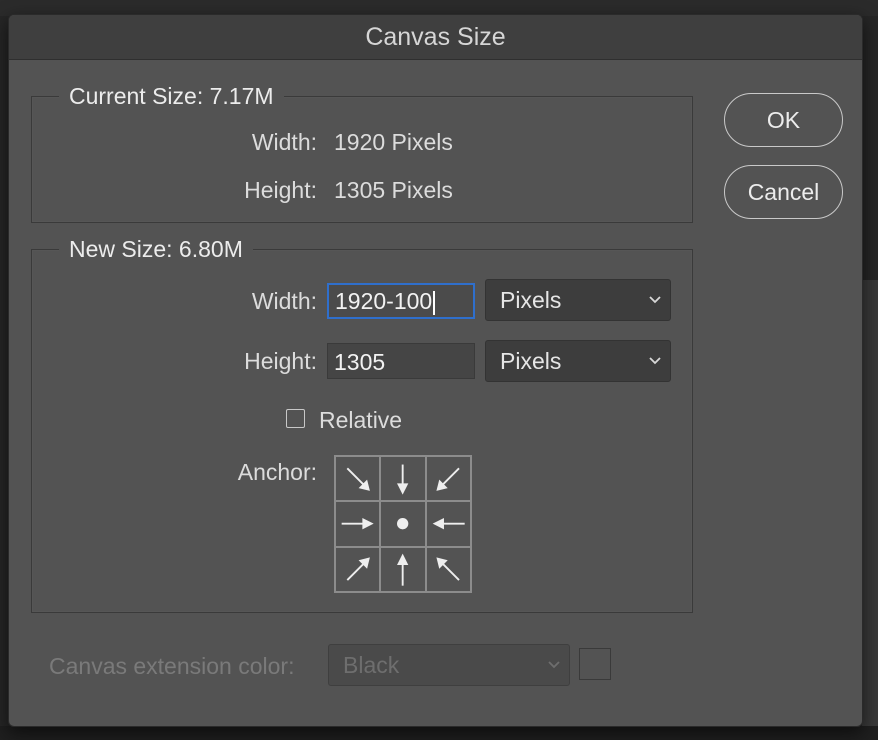  Describe the element at coordinates (578, 361) in the screenshot. I see `new-height-unit-select: Pixels` at that location.